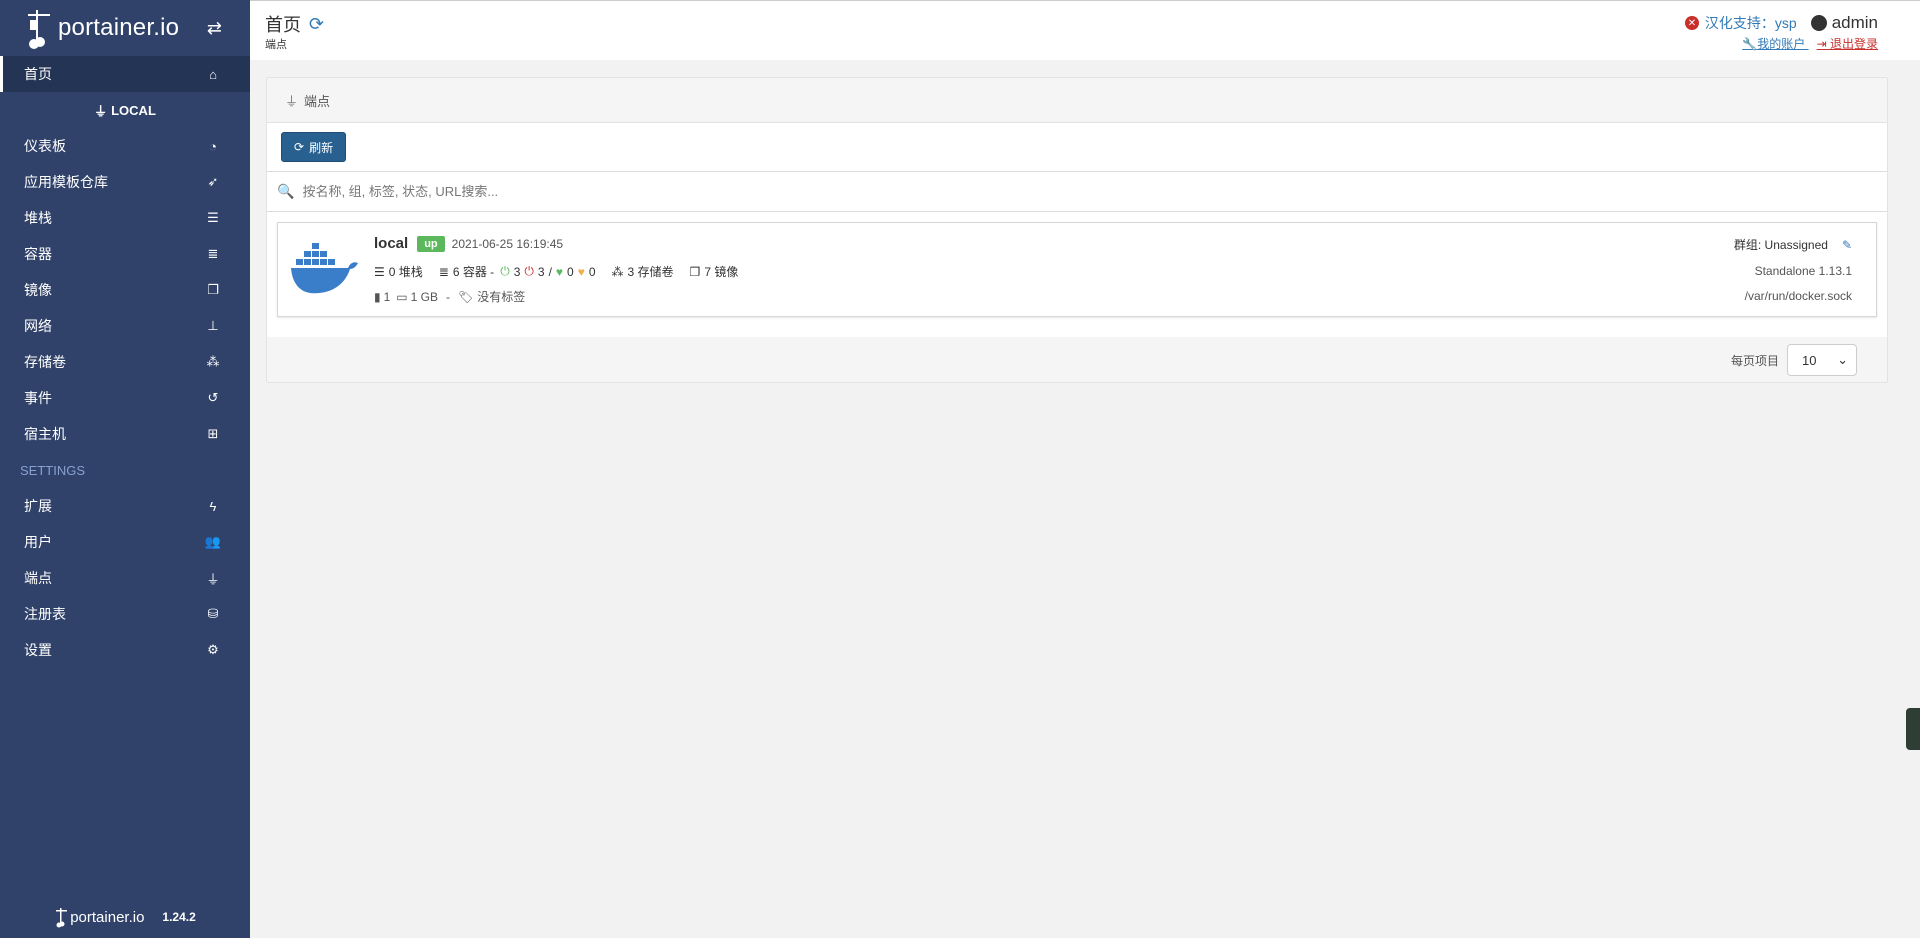 This screenshot has height=938, width=1920. I want to click on cogs-icon: ⚙, so click(213, 649).